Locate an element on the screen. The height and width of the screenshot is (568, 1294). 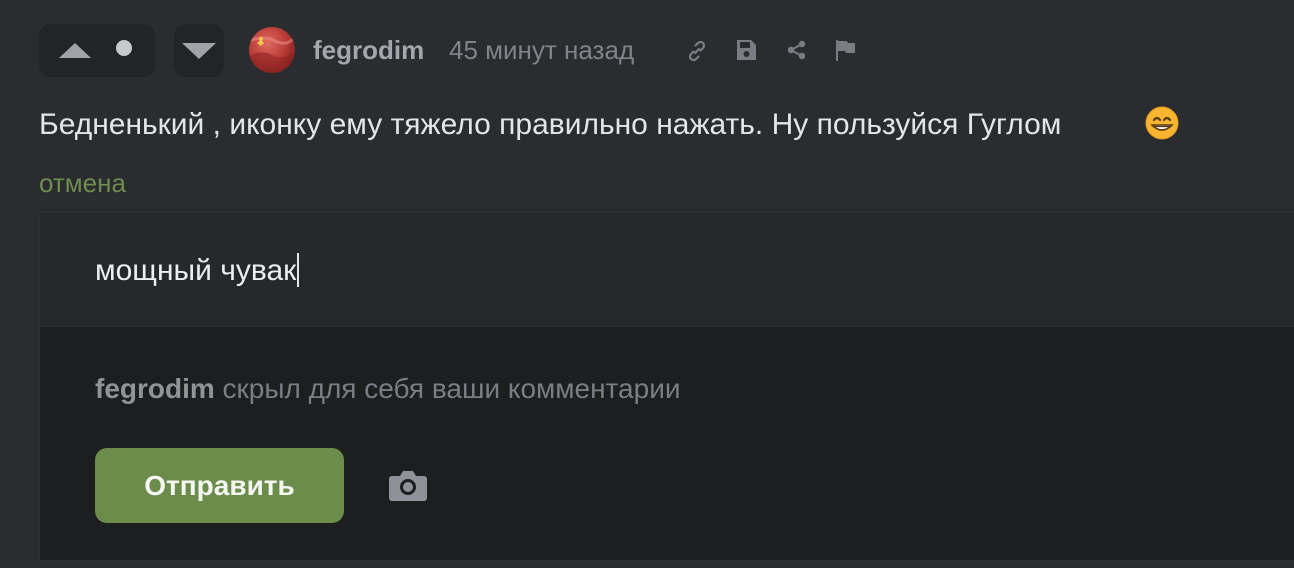
notice-text: скрыл для себя ваши комментарии is located at coordinates (447, 388).